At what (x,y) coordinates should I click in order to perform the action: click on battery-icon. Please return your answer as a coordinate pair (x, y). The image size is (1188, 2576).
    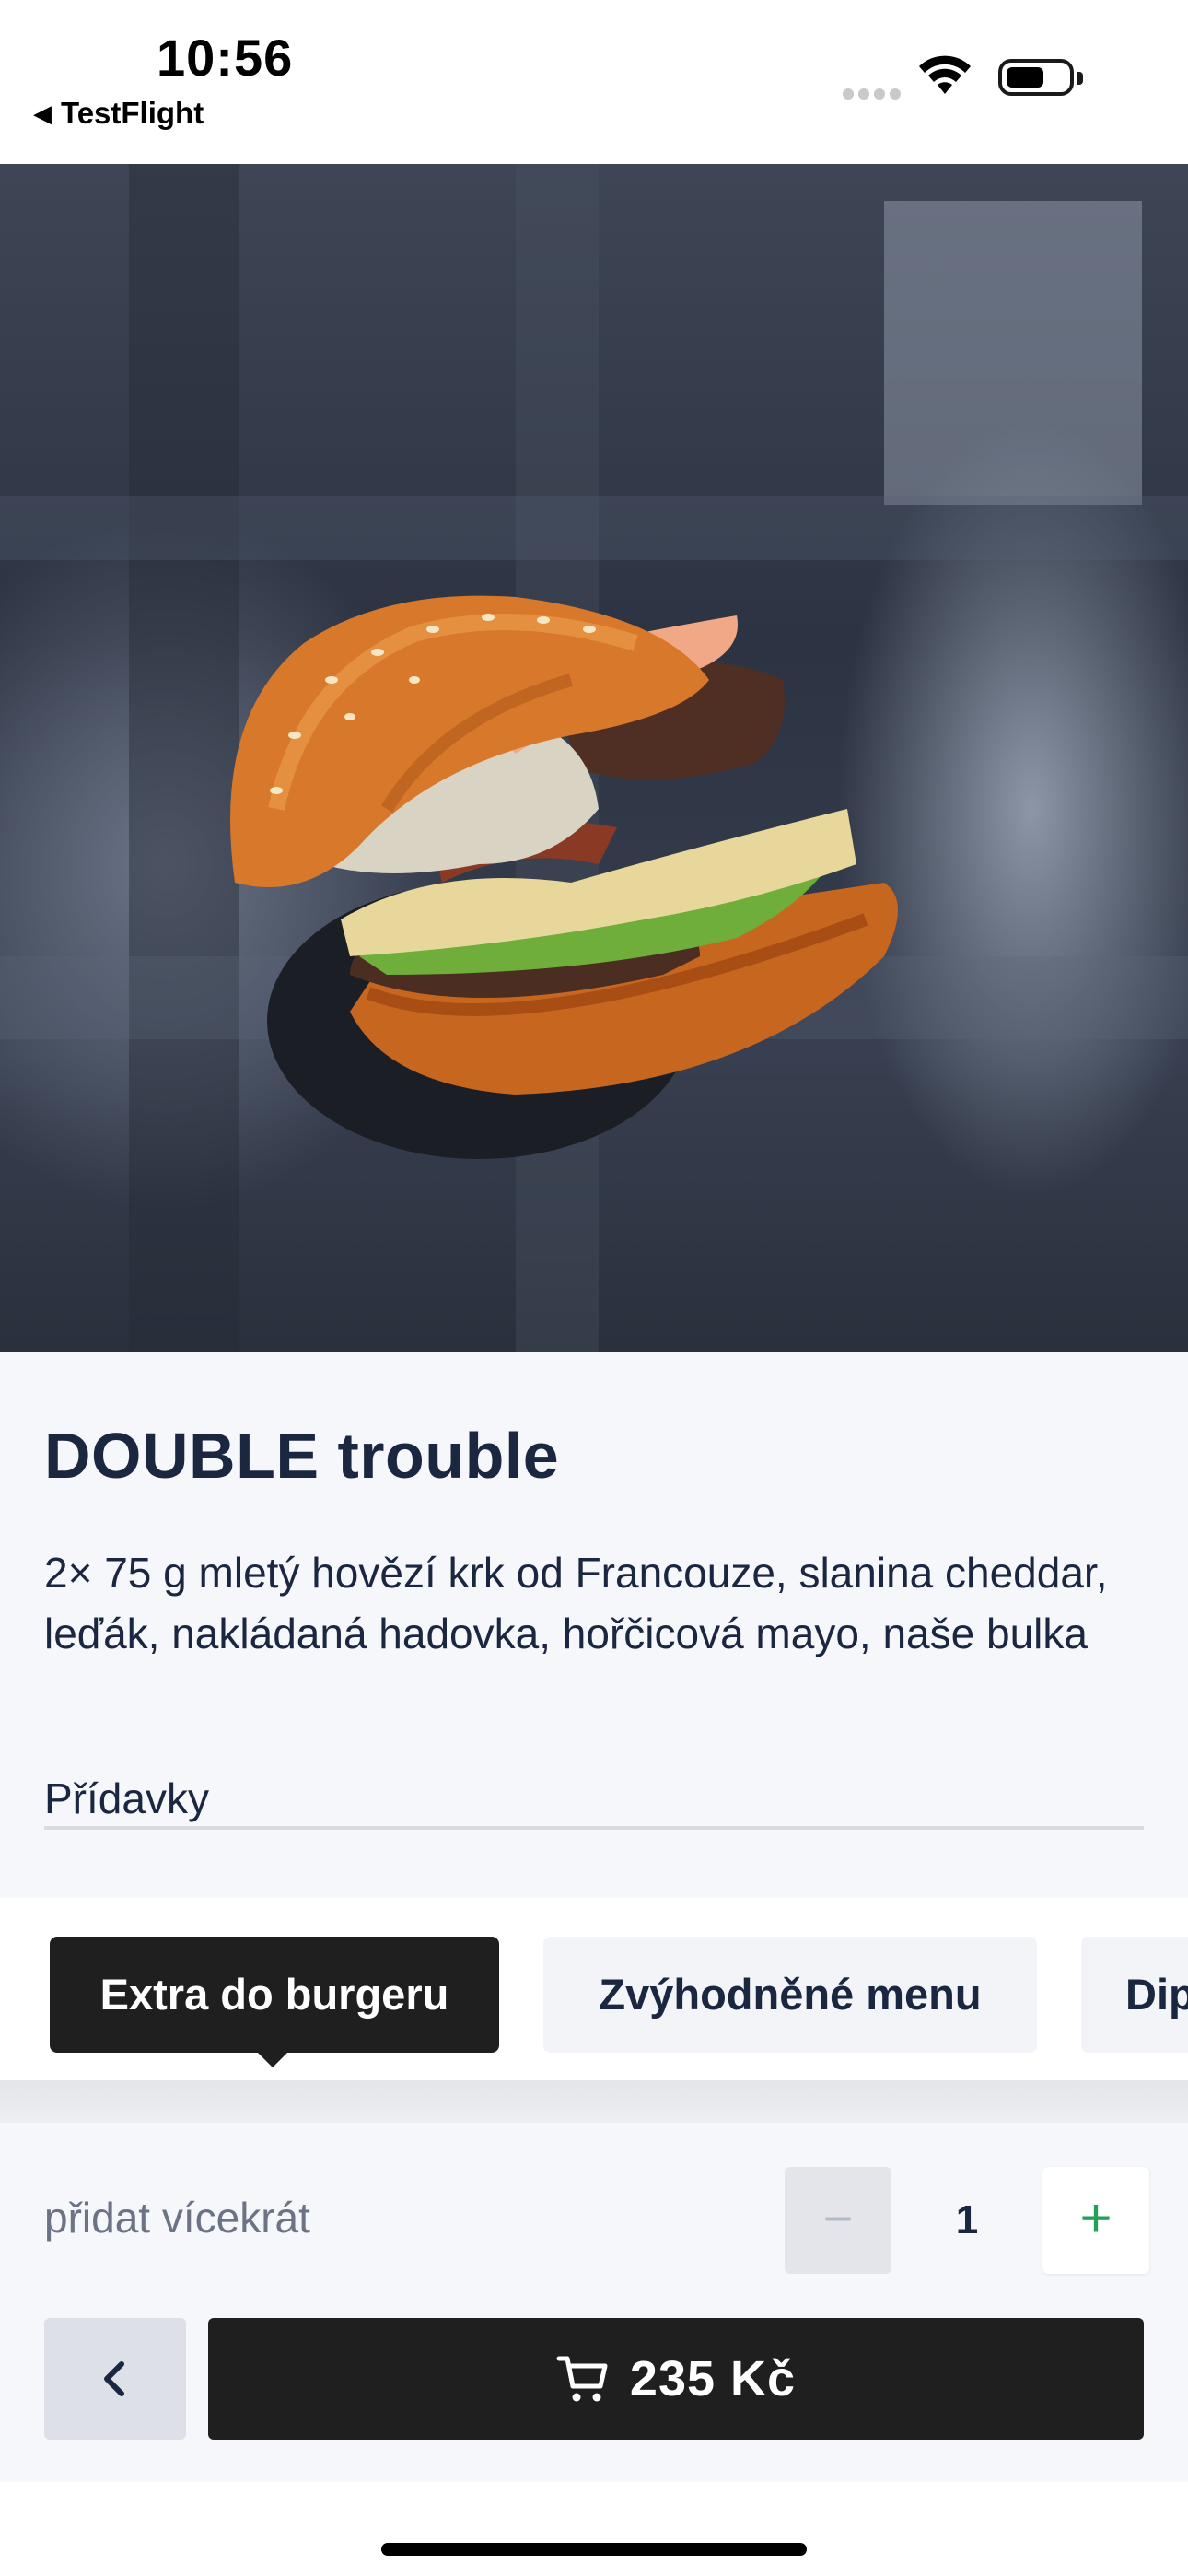
    Looking at the image, I should click on (1040, 77).